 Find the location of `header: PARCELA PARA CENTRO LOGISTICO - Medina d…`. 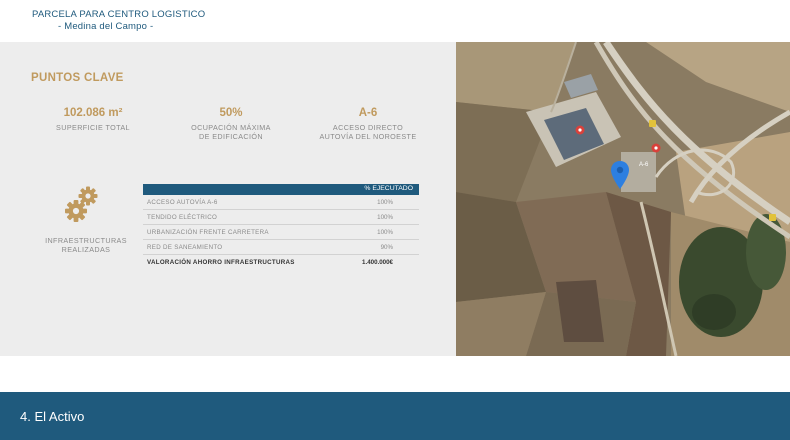

header: PARCELA PARA CENTRO LOGISTICO - Medina d… is located at coordinates (395, 21).